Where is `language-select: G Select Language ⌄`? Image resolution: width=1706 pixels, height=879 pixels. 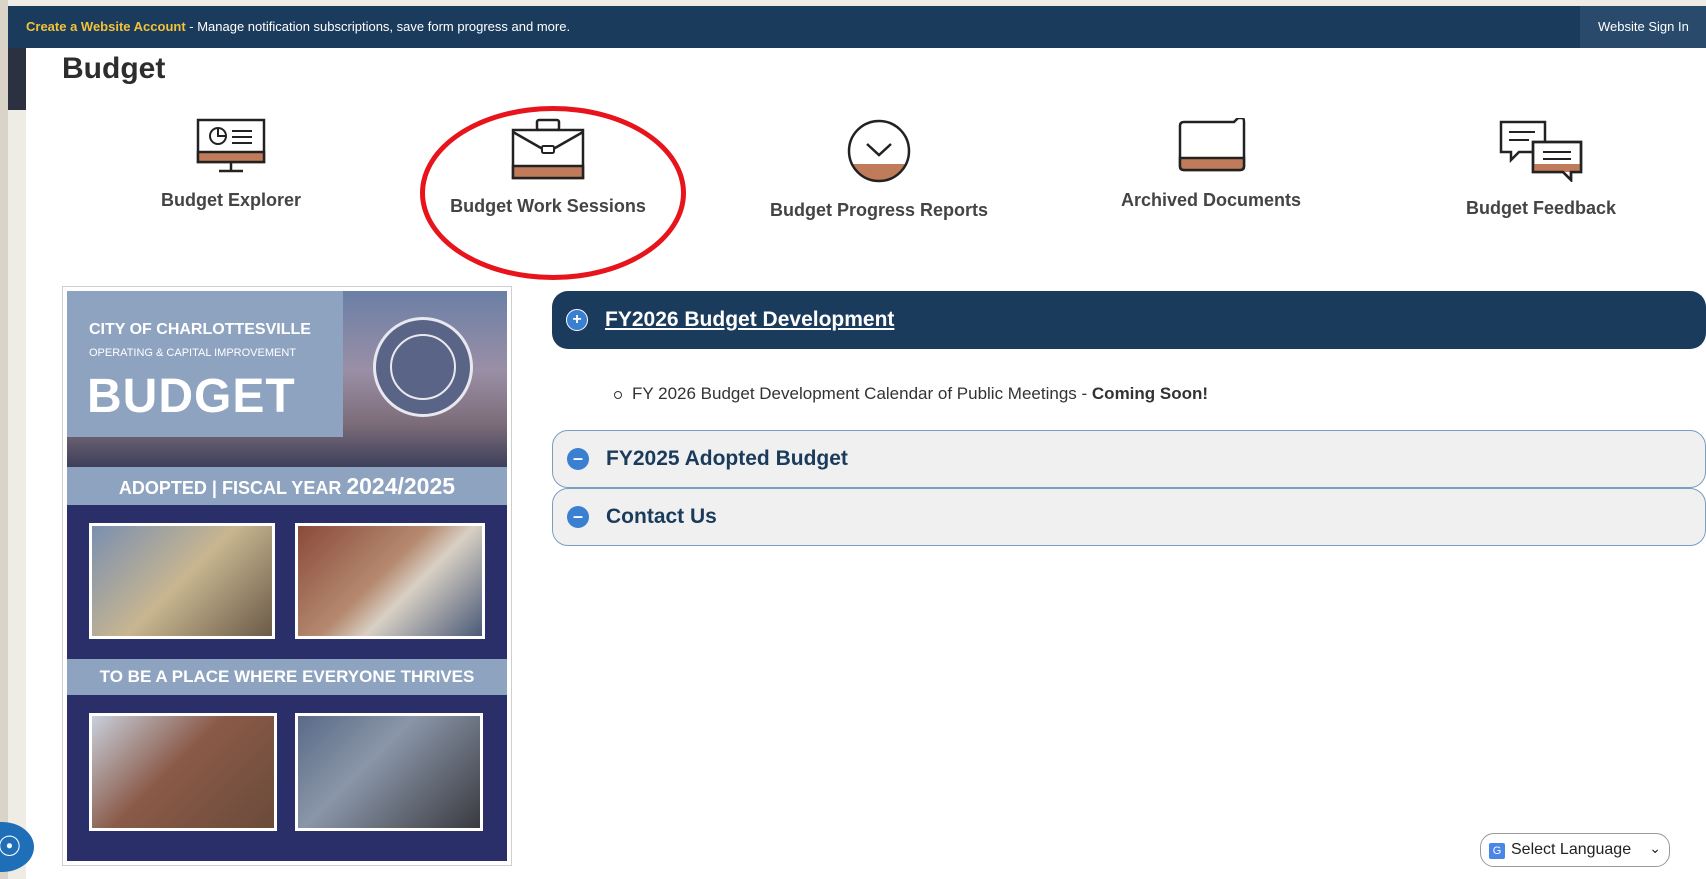
language-select: G Select Language ⌄ is located at coordinates (1575, 850).